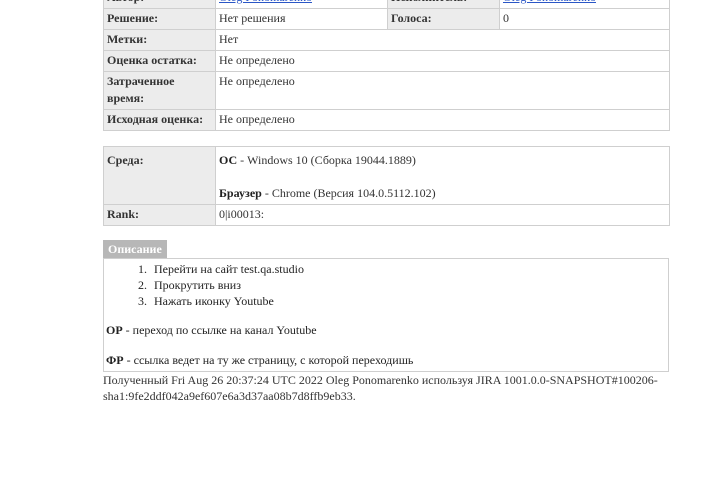 This screenshot has width=720, height=480. What do you see at coordinates (442, 160) in the screenshot?
I see `os-line: ОС - Windows 10 (Сборка 19044.1889)` at bounding box center [442, 160].